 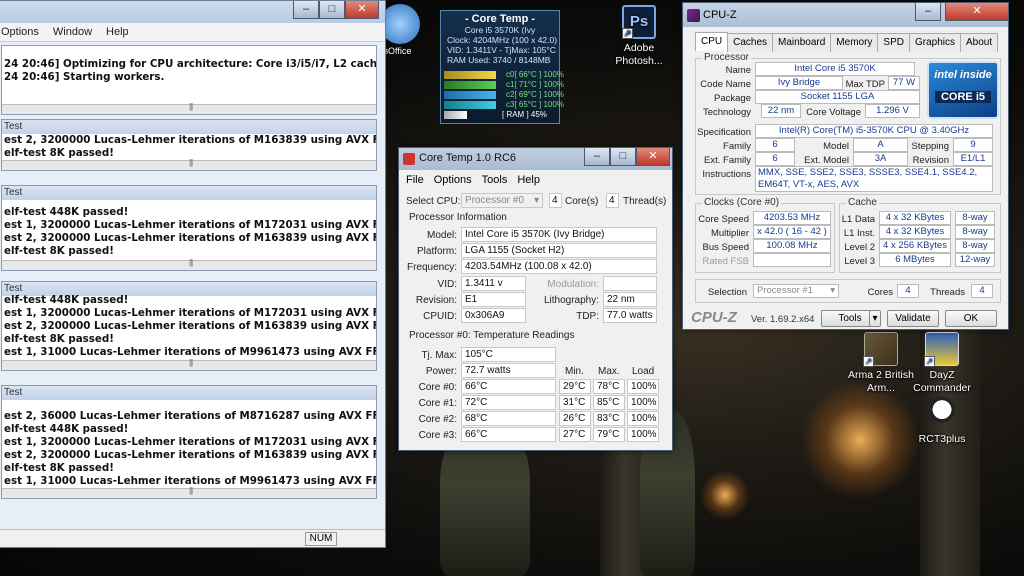 What do you see at coordinates (712, 41) in the screenshot?
I see `tab-cpu: CPU` at bounding box center [712, 41].